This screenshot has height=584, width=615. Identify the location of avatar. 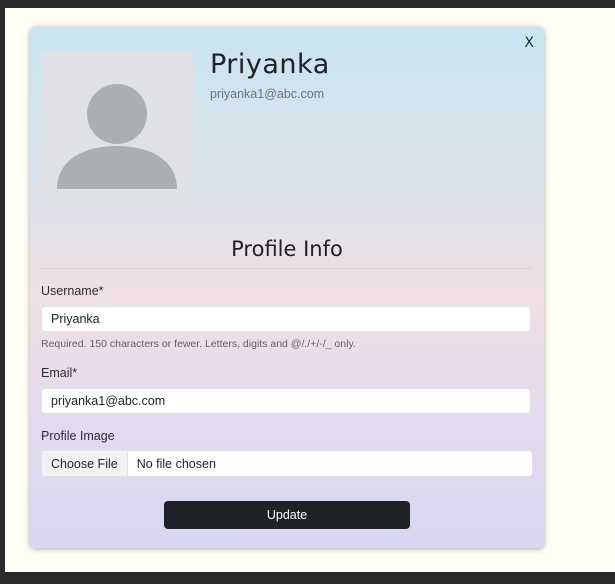
(117, 128).